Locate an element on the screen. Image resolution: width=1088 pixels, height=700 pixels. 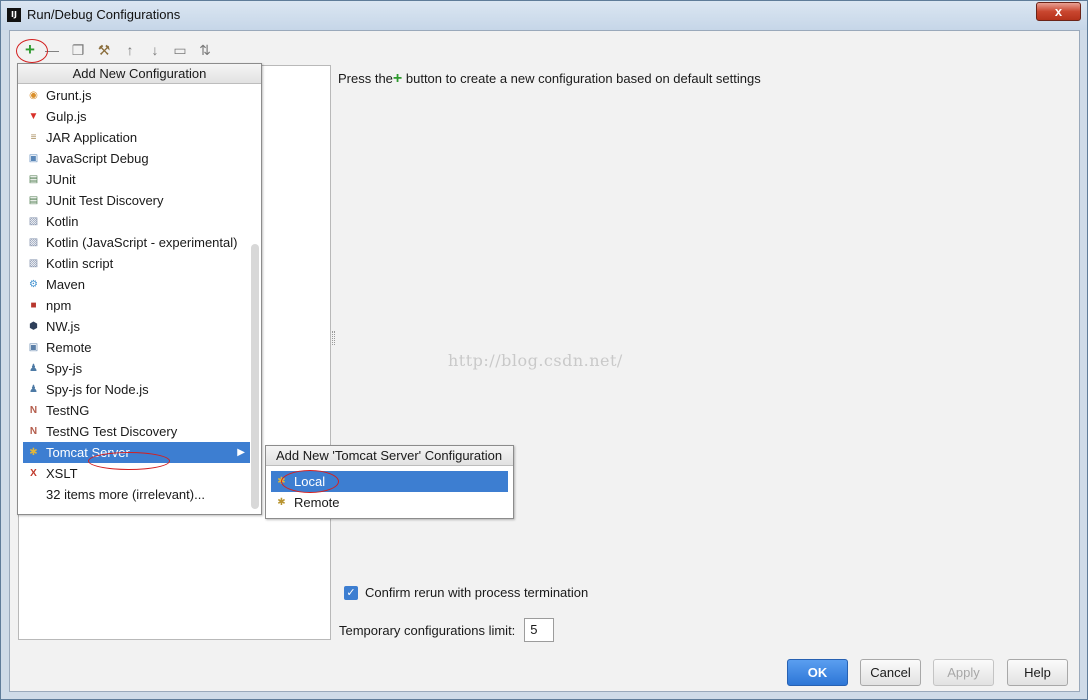
junit-icon: ▤ is located at coordinates (33, 179).